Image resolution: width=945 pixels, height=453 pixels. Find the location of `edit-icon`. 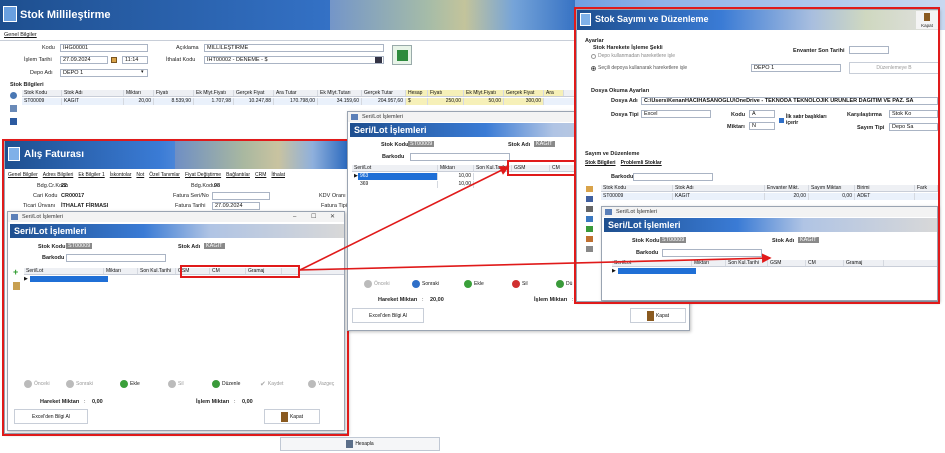

edit-icon is located at coordinates (560, 284).